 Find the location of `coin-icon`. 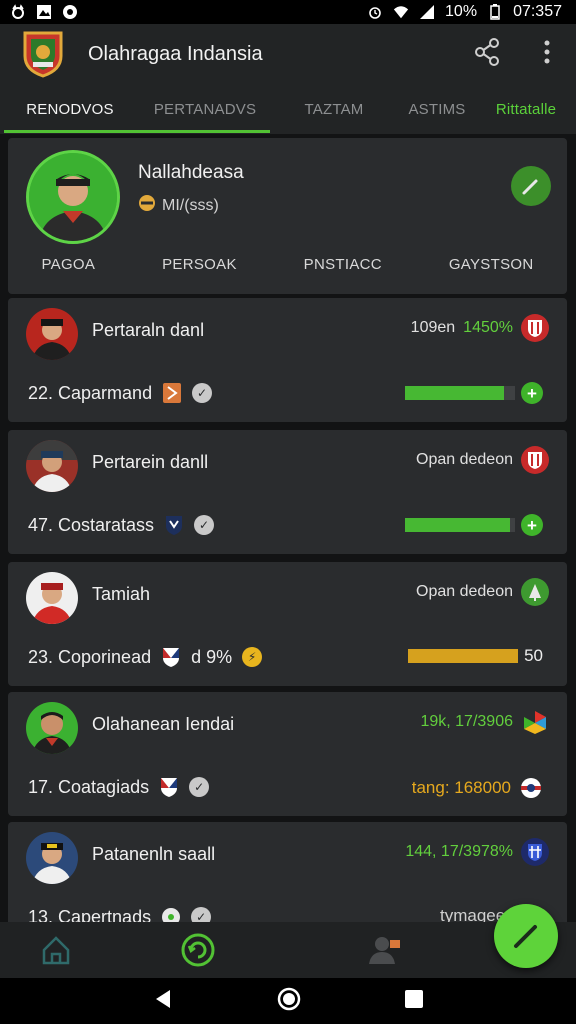

coin-icon is located at coordinates (147, 205).